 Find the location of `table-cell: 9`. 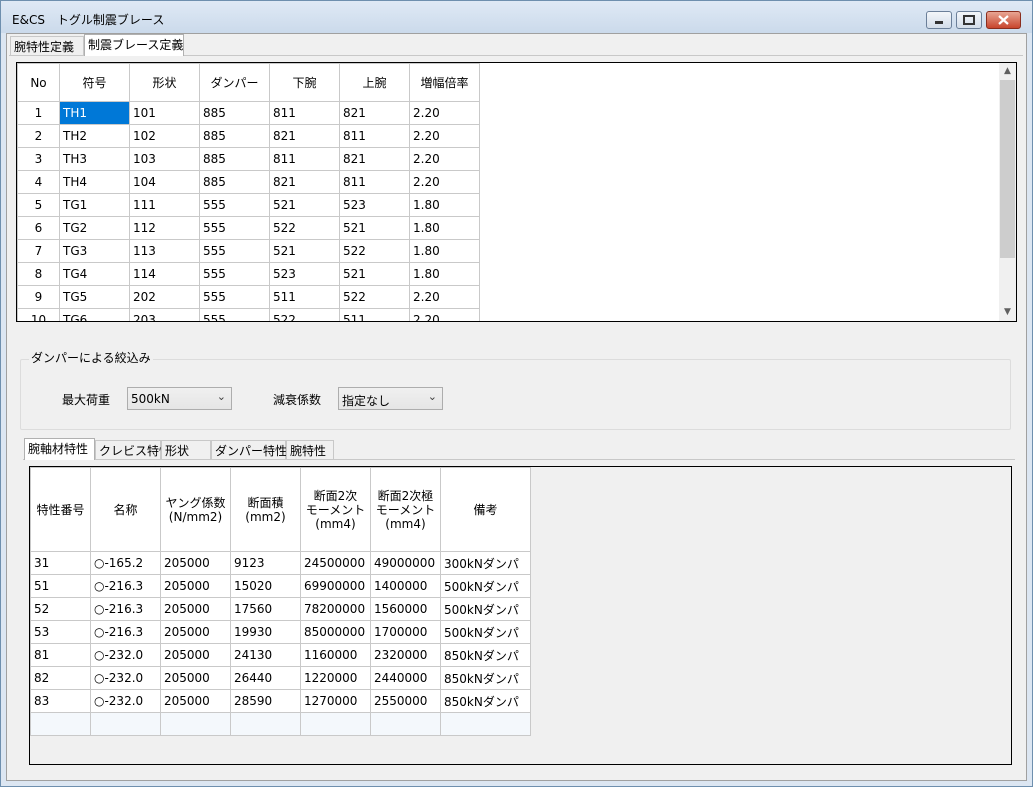

table-cell: 9 is located at coordinates (38, 297).